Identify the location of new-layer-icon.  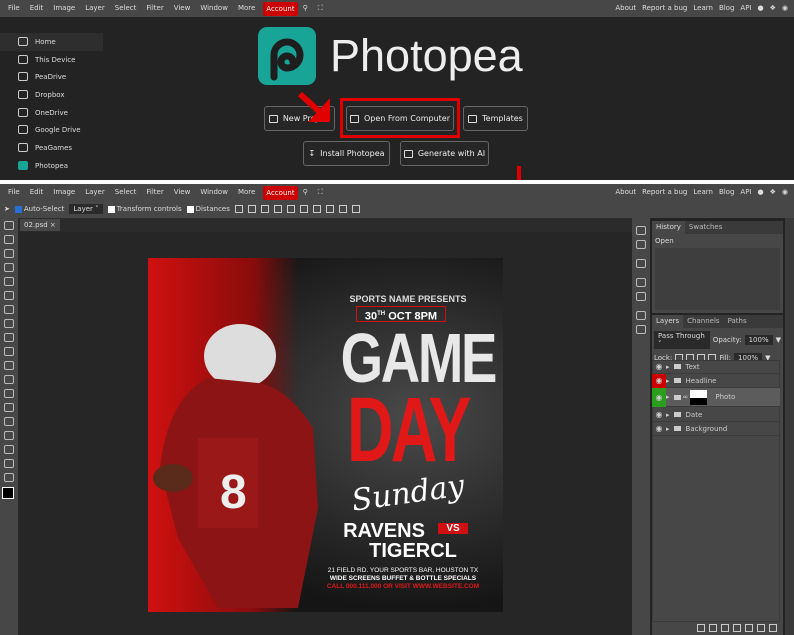
(761, 628).